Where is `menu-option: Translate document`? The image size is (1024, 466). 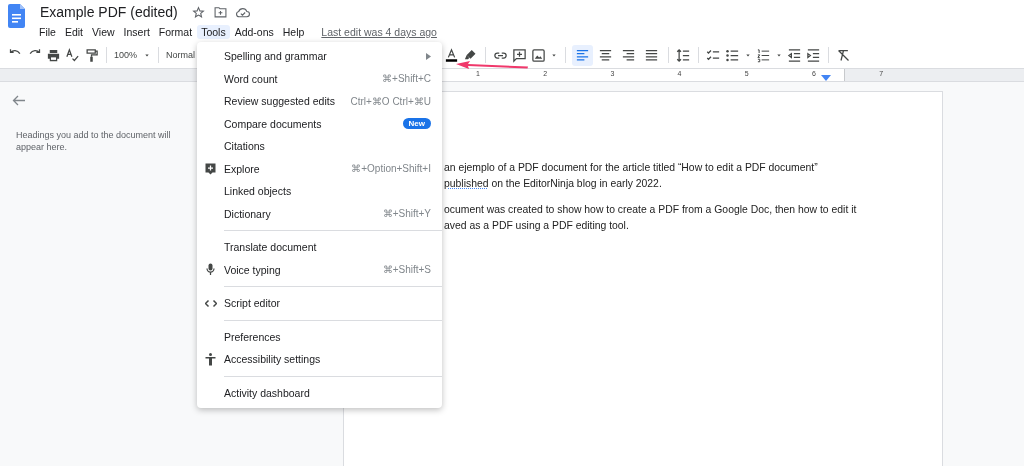 menu-option: Translate document is located at coordinates (319, 247).